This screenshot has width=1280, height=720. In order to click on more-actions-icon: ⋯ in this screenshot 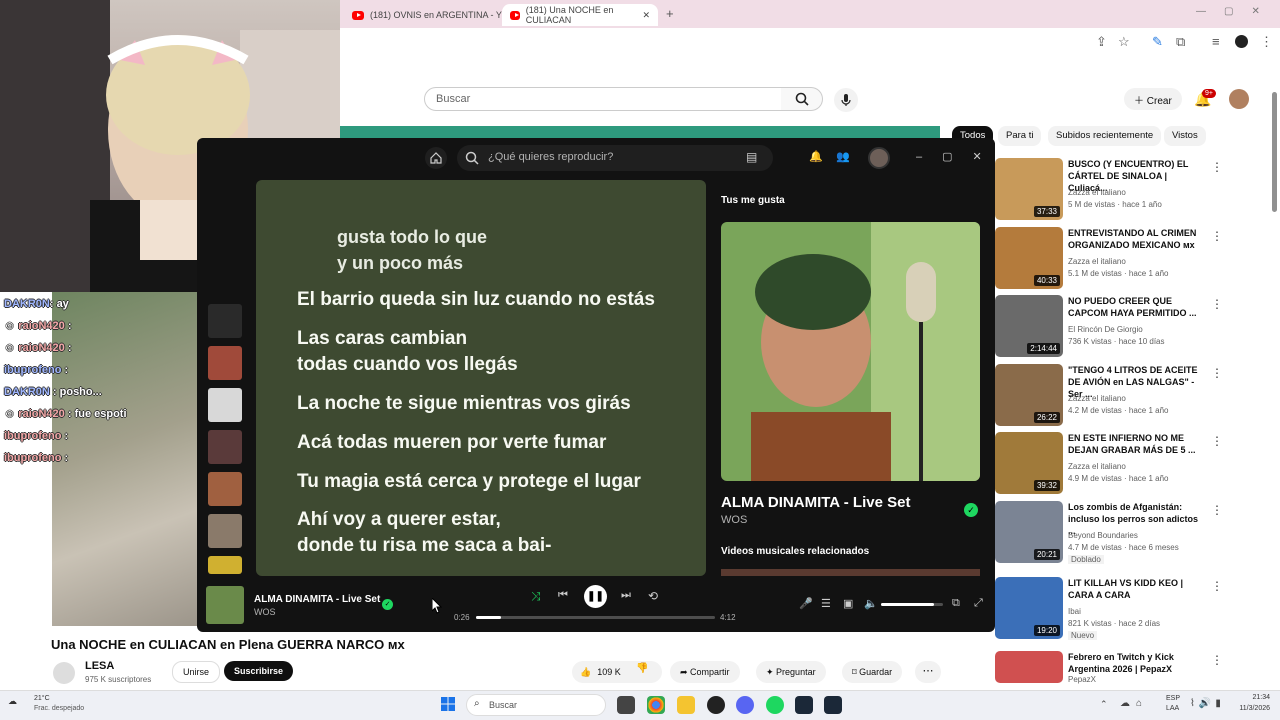, I will do `click(928, 672)`.